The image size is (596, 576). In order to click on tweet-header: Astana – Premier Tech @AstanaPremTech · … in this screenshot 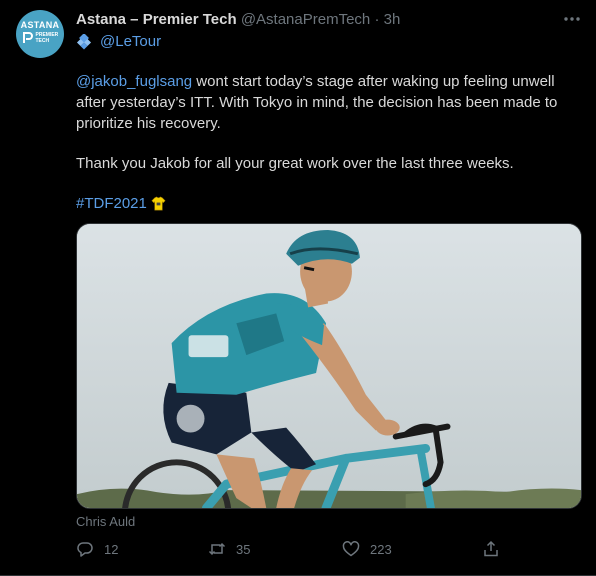, I will do `click(238, 19)`.